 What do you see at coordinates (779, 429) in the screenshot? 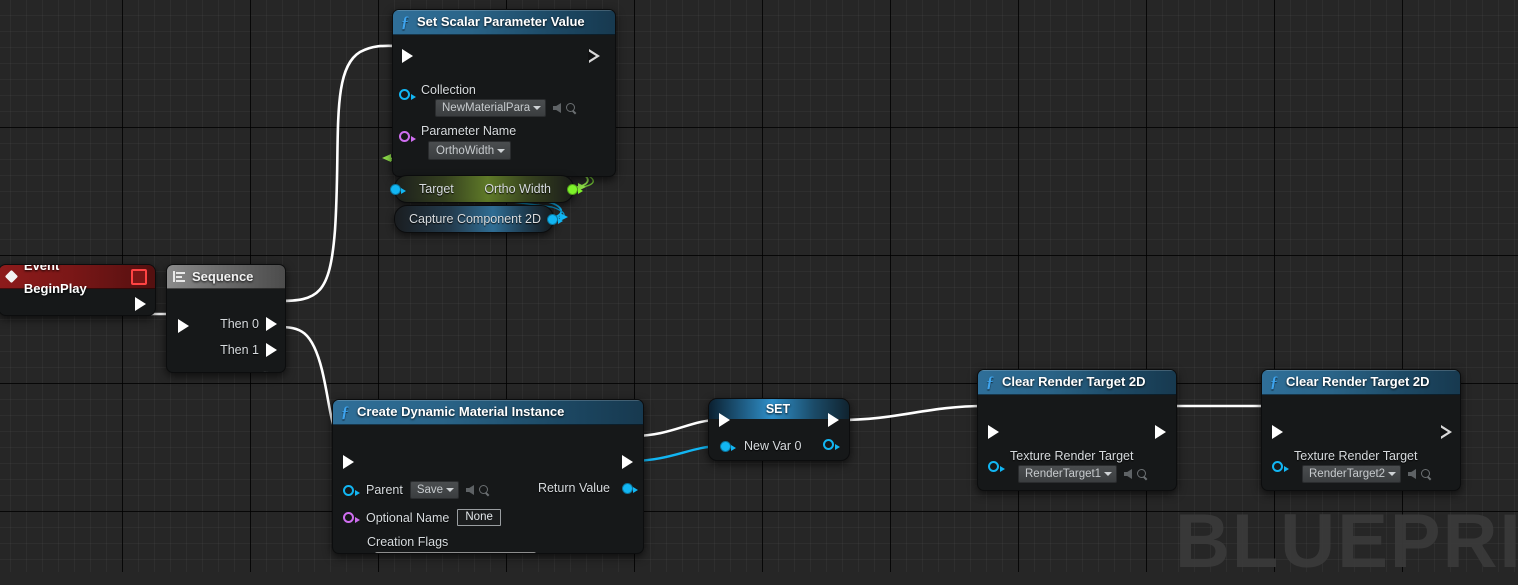
I see `node-set-variable: SET New Var 0` at bounding box center [779, 429].